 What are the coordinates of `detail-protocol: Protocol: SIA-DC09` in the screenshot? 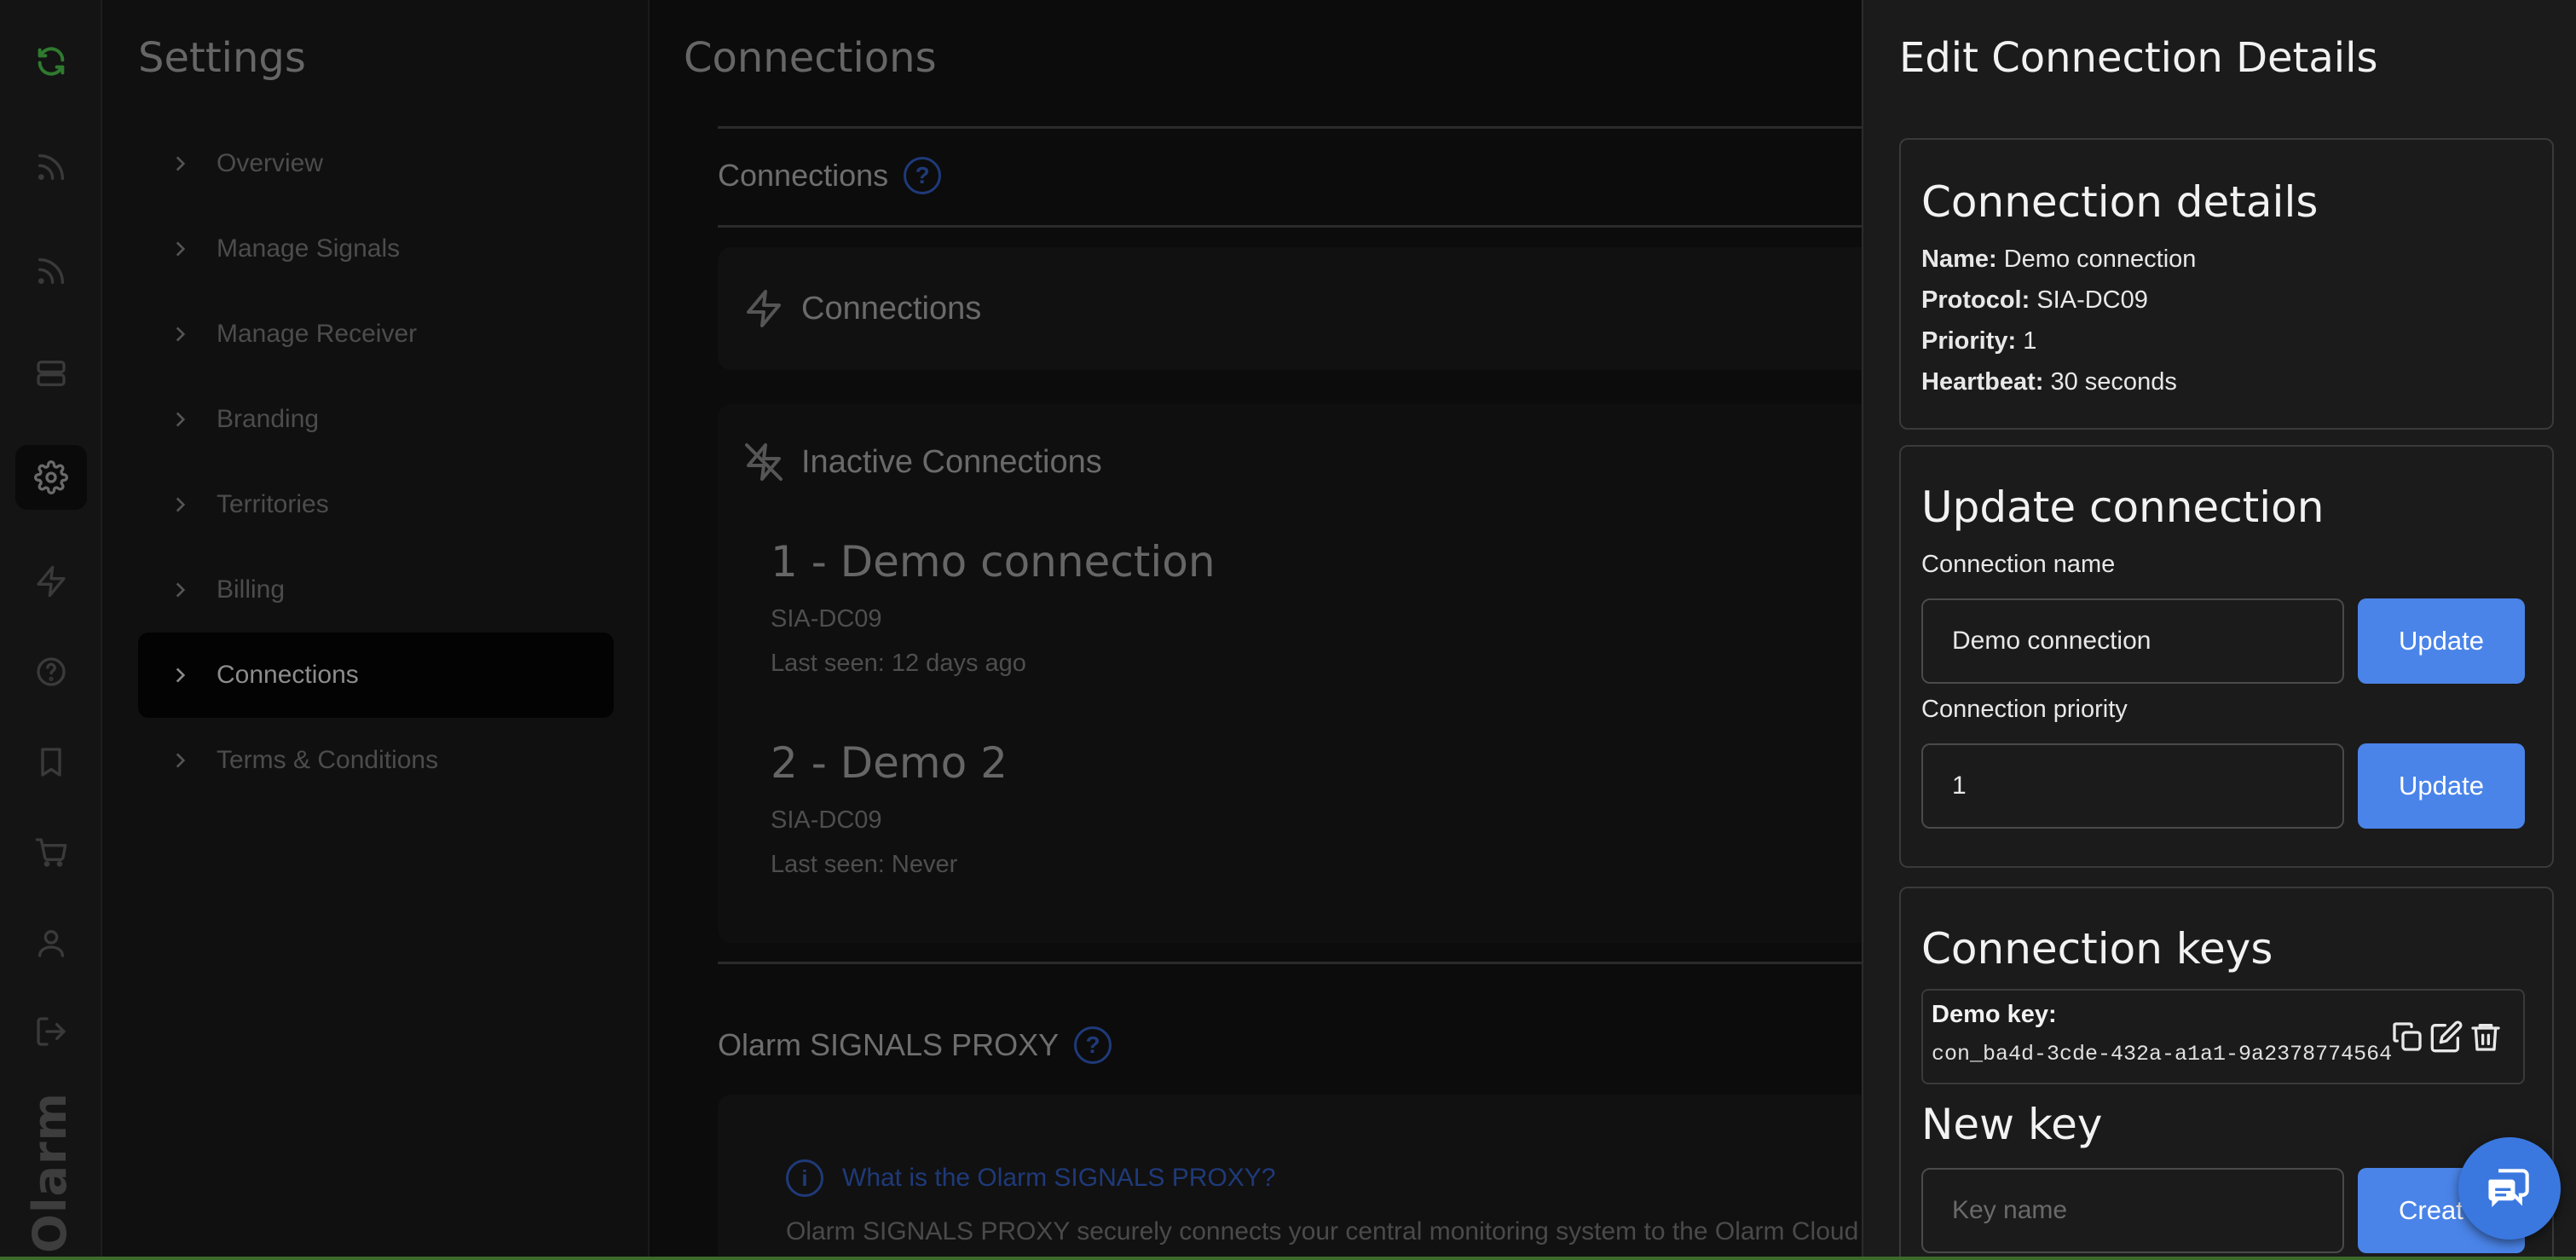 It's located at (2034, 300).